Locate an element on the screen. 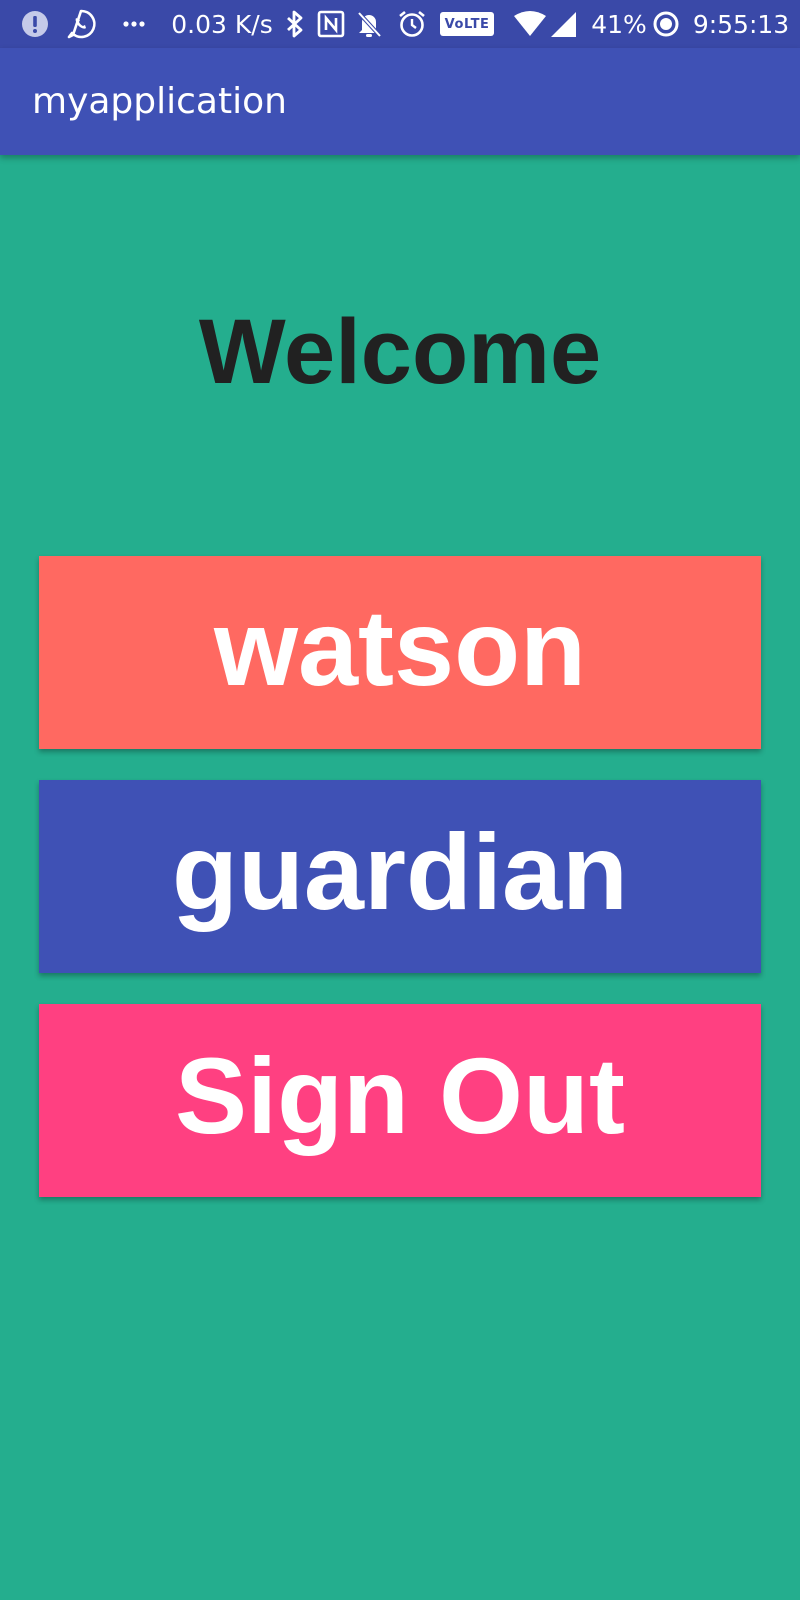 This screenshot has height=1600, width=800. nfc-icon is located at coordinates (331, 24).